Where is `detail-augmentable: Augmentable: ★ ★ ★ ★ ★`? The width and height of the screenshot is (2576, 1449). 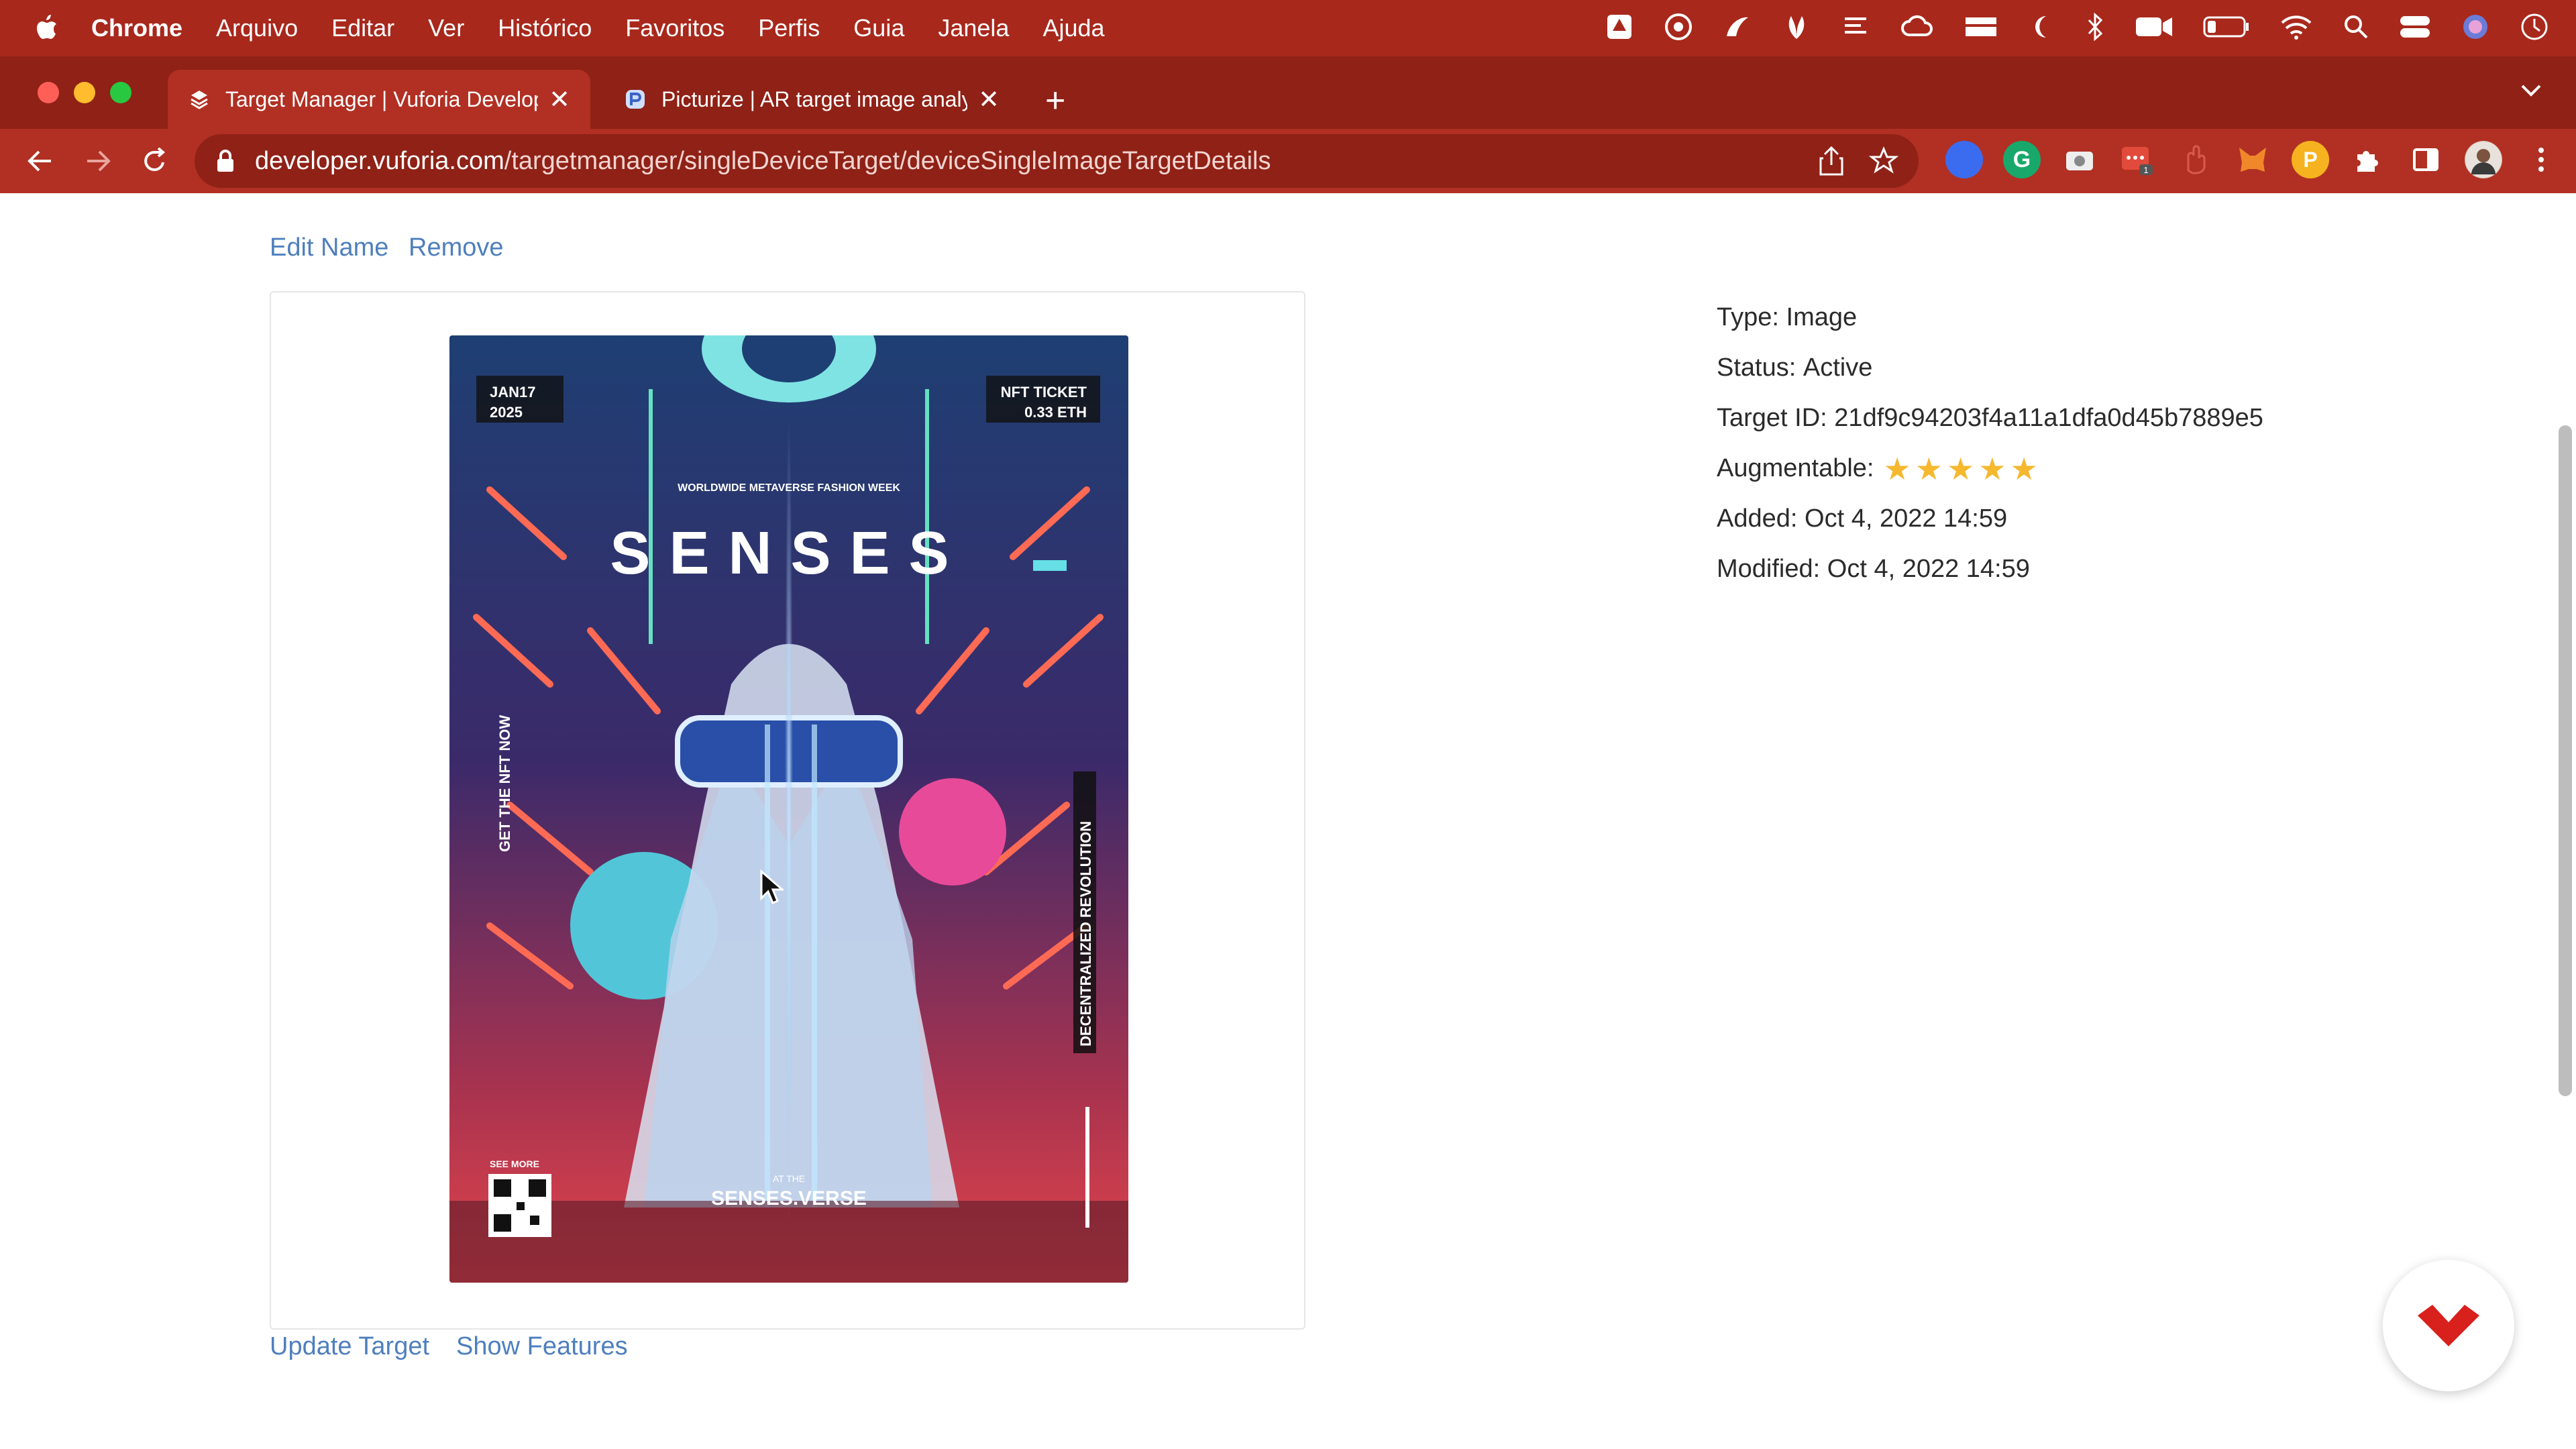 detail-augmentable: Augmentable: ★ ★ ★ ★ ★ is located at coordinates (1877, 469).